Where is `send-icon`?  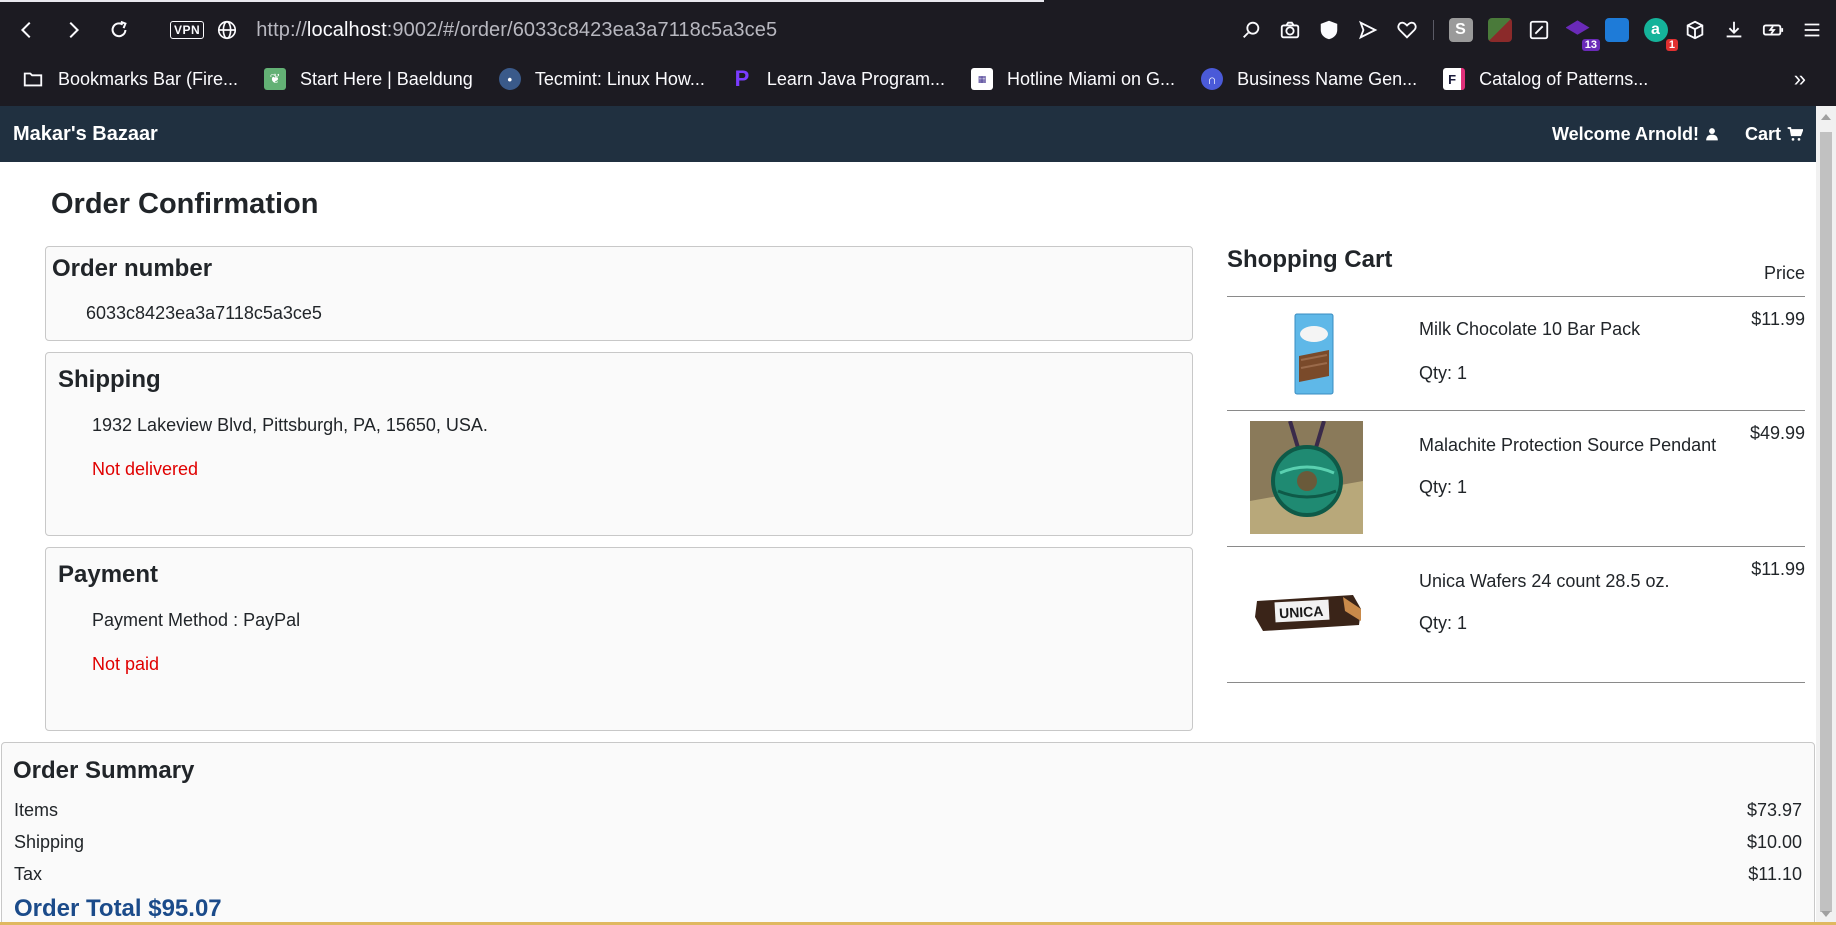 send-icon is located at coordinates (1367, 30).